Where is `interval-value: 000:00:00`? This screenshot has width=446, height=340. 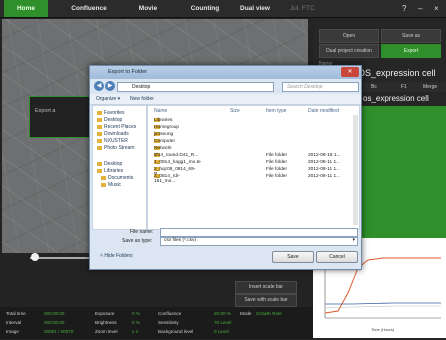
interval-value: 000:00:00 is located at coordinates (54, 322).